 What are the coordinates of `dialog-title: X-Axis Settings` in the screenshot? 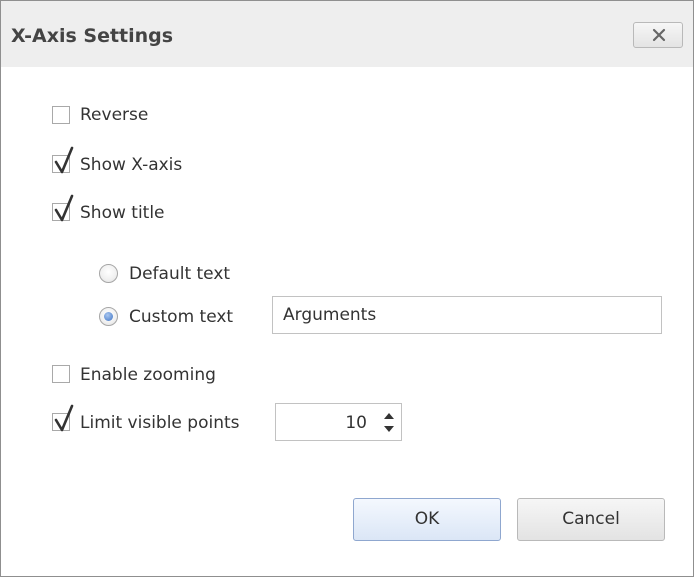 It's located at (92, 36).